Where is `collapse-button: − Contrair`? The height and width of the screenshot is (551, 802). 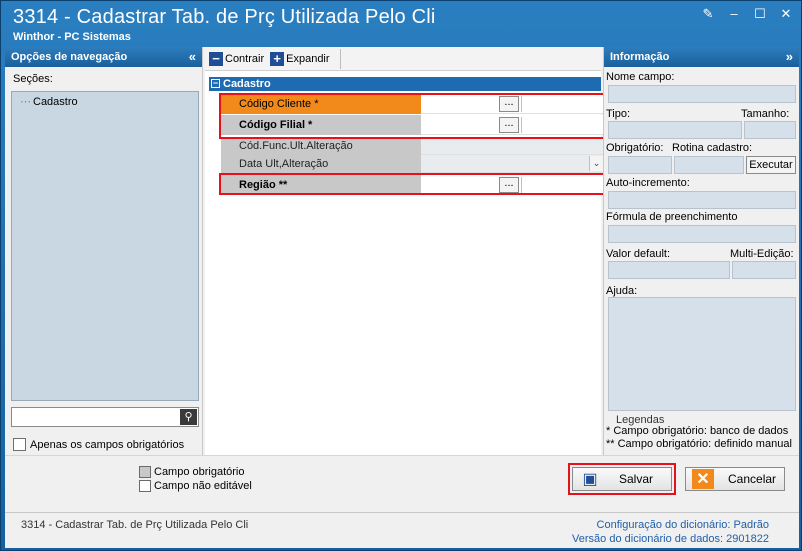 collapse-button: − Contrair is located at coordinates (237, 58).